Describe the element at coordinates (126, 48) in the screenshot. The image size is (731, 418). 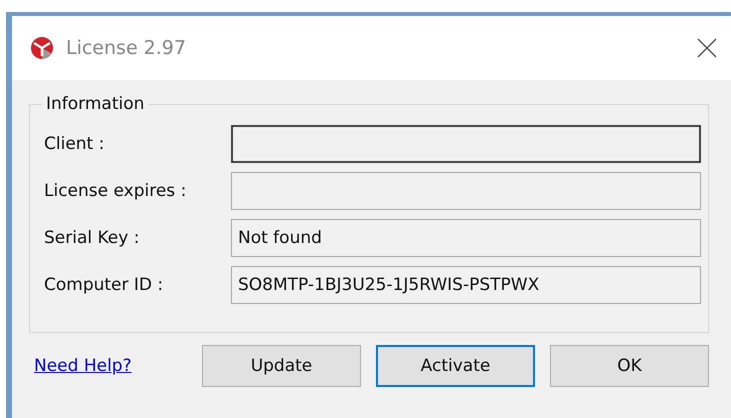
I see `window-title: License 2.97` at that location.